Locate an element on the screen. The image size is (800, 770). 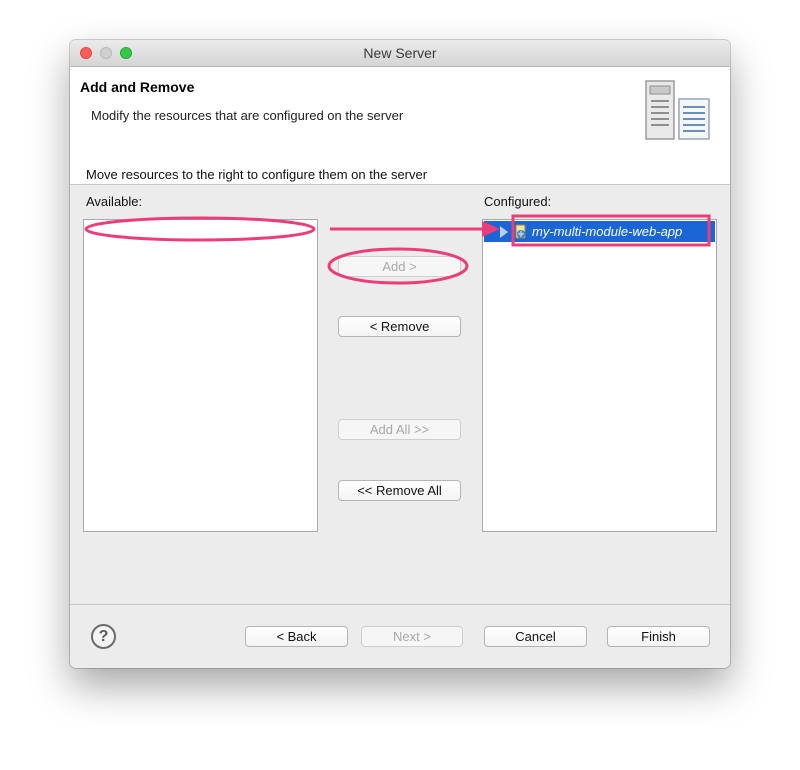
remove-button: < Remove is located at coordinates (399, 326).